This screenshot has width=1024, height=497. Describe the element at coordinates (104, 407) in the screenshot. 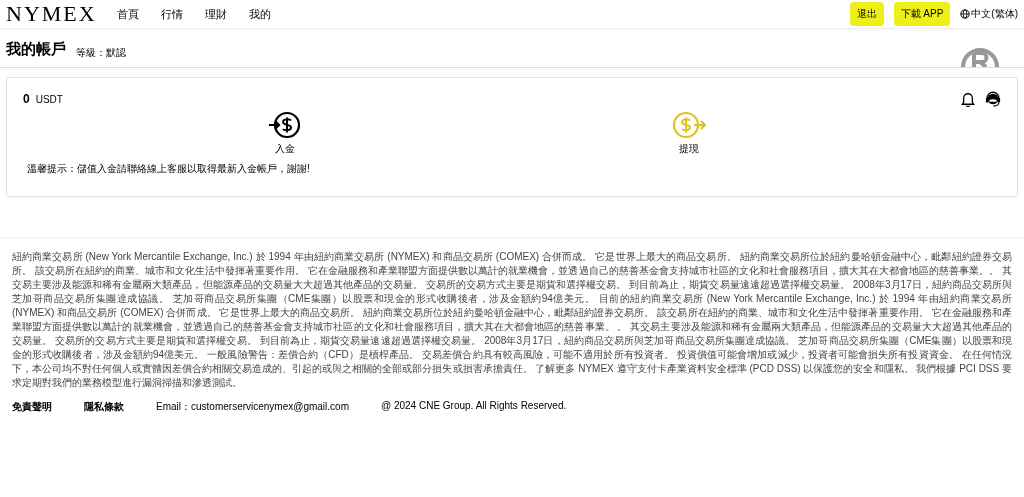

I see `footer-link: 隱私條款` at that location.